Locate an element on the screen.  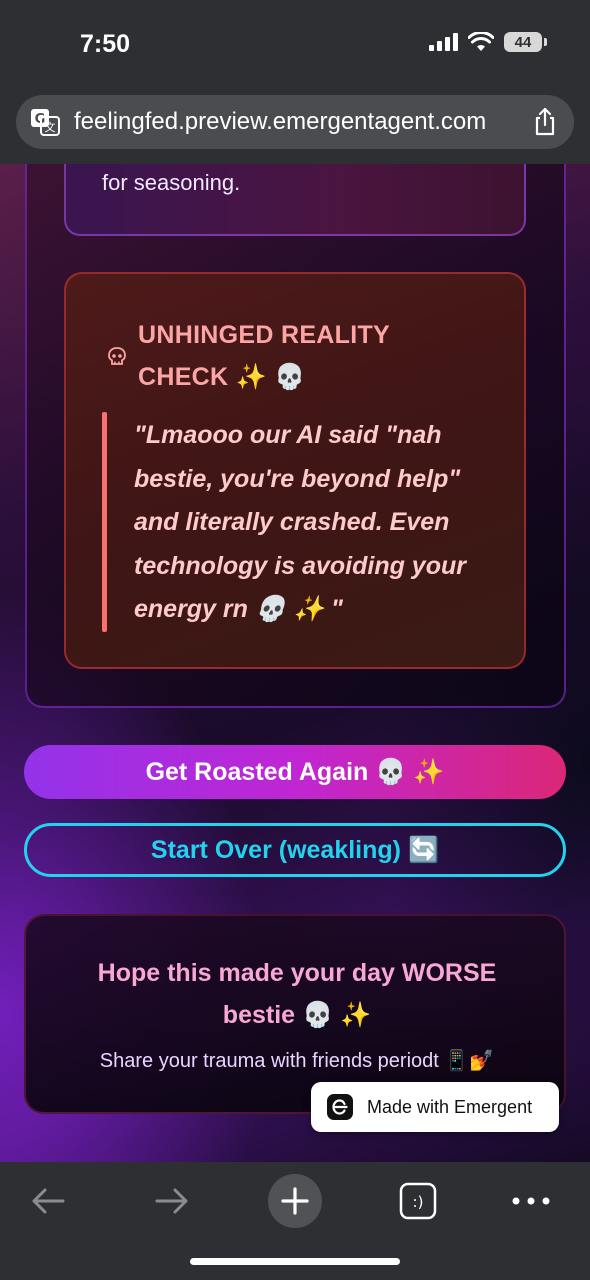
browser-url-area: G 文 feelingfed.preview.emergentagent.com is located at coordinates (295, 126).